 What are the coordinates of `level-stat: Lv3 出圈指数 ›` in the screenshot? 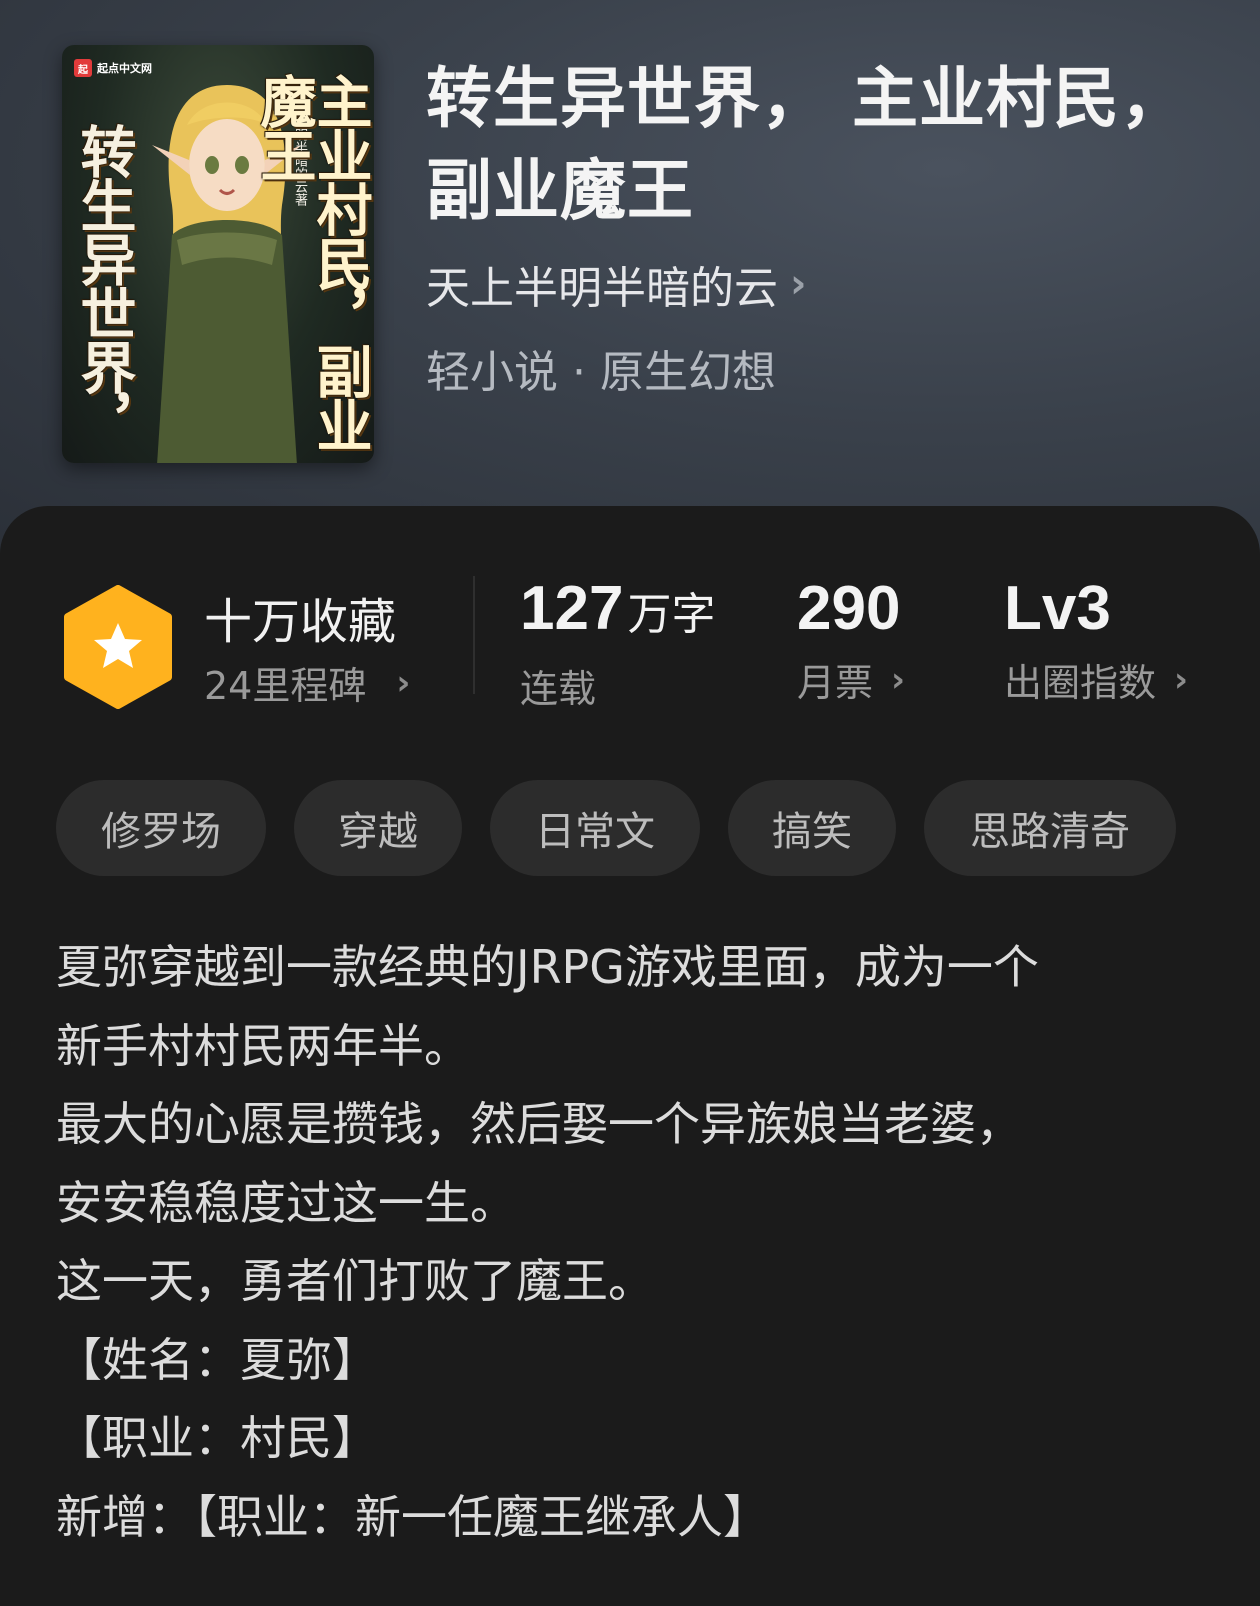 It's located at (1096, 640).